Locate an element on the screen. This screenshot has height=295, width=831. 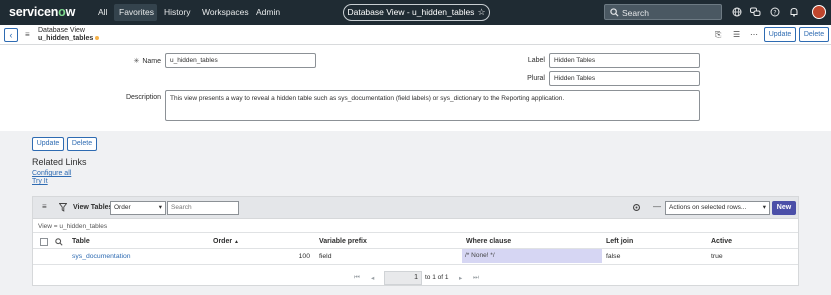
collapse-icon: — is located at coordinates (657, 206).